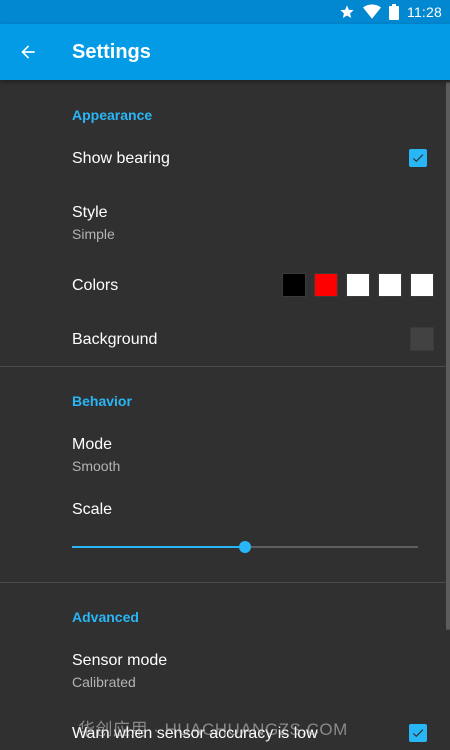 The width and height of the screenshot is (450, 750). Describe the element at coordinates (111, 51) in the screenshot. I see `page-title: Settings` at that location.